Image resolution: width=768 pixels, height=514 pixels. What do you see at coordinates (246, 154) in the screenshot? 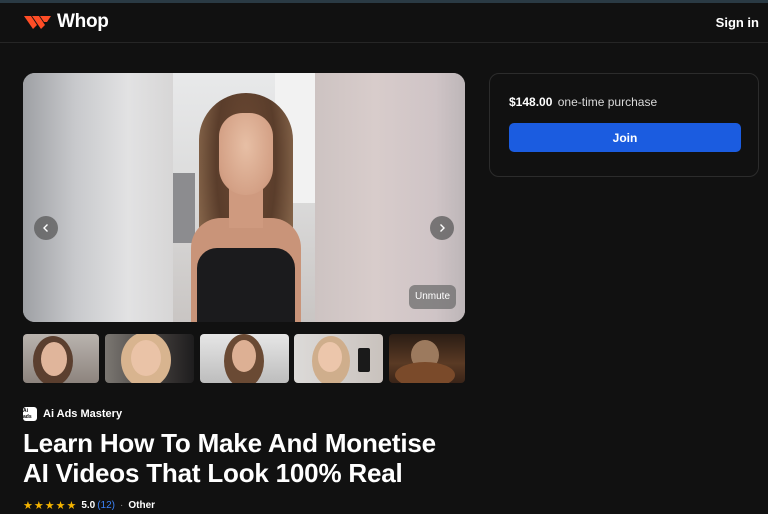
I see `presenter-face` at bounding box center [246, 154].